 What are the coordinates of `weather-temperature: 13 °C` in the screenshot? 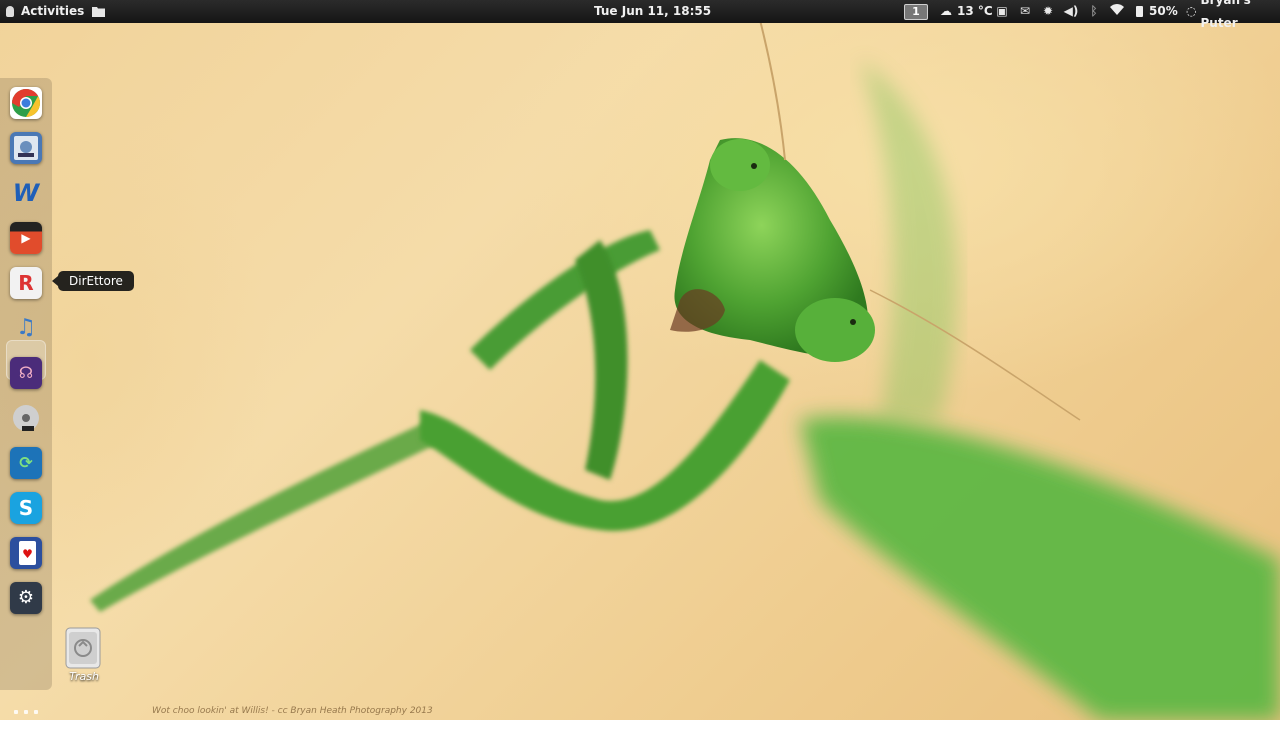 It's located at (975, 11).